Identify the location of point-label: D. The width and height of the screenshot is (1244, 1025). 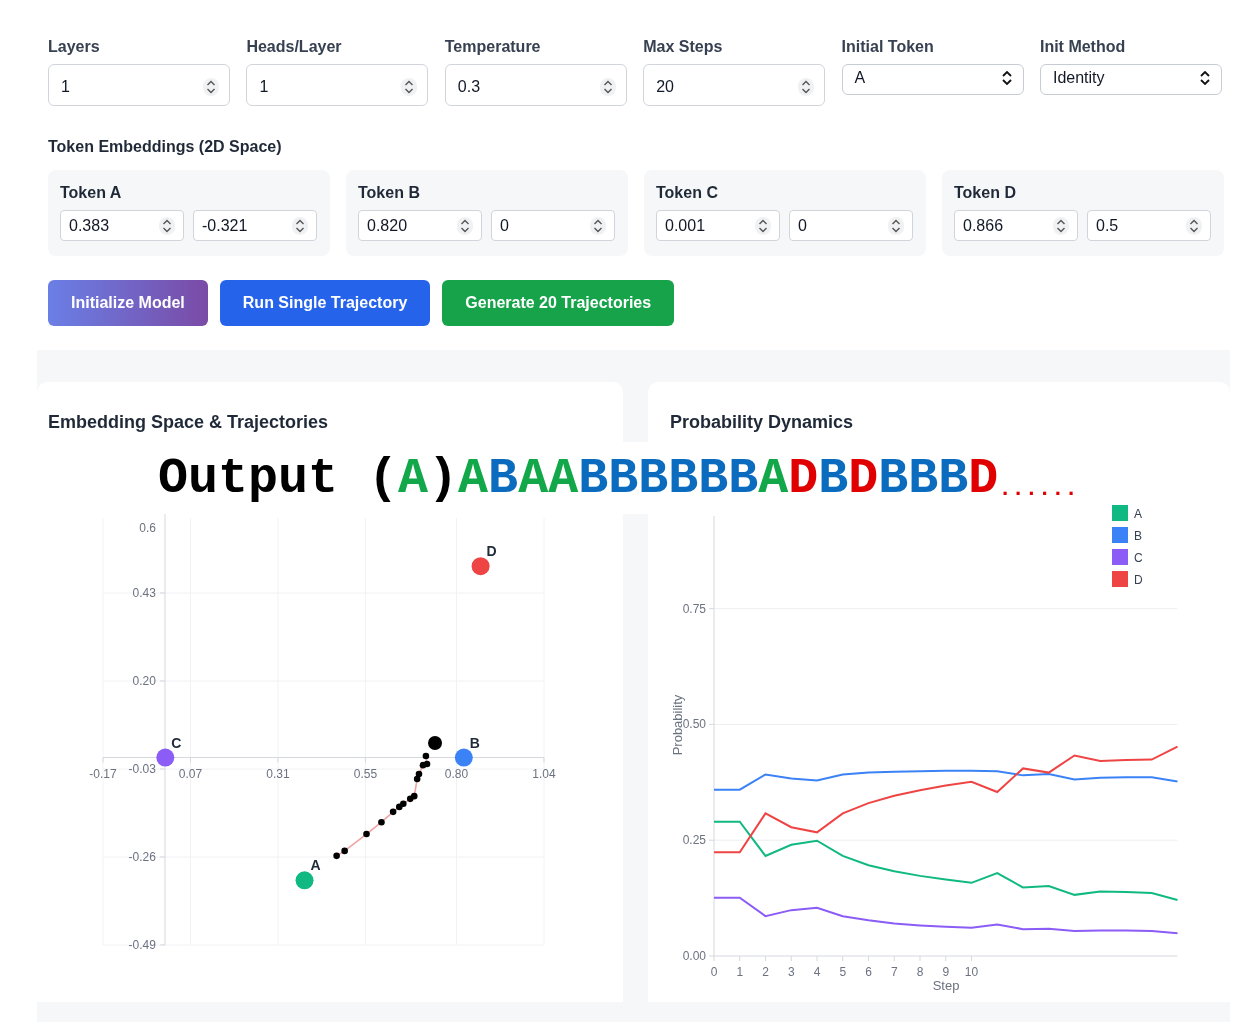
(491, 551).